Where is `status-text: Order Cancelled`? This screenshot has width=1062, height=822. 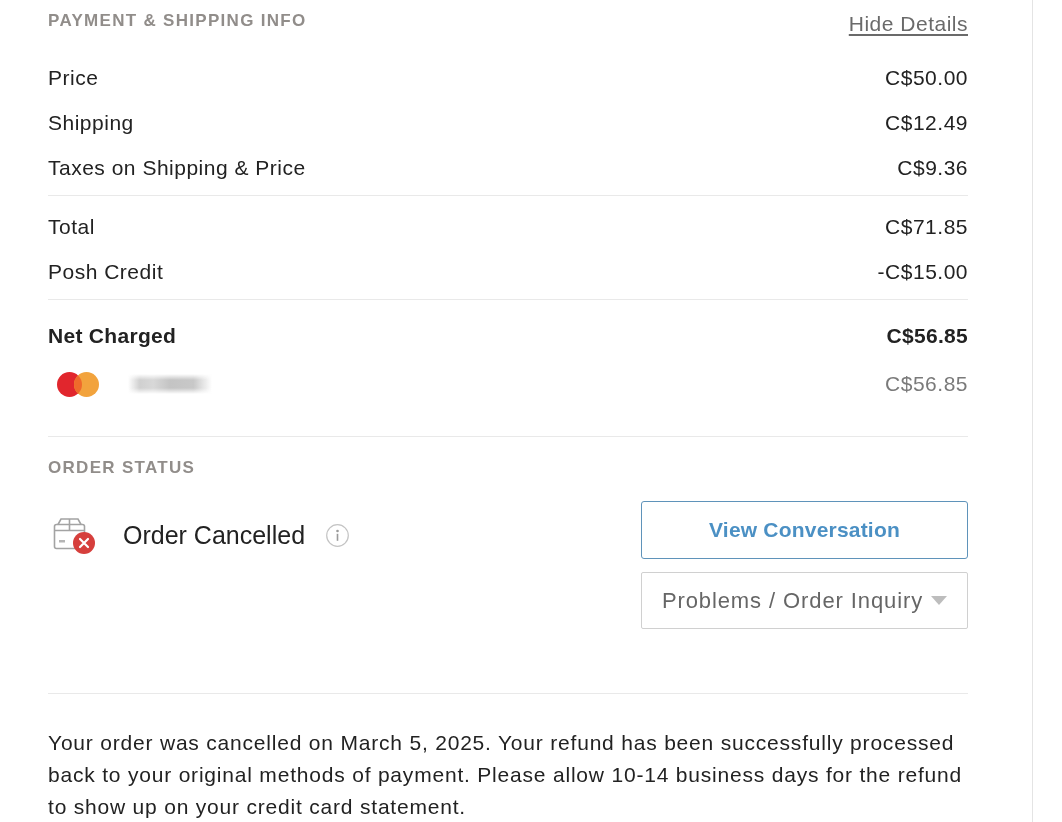
status-text: Order Cancelled is located at coordinates (214, 535).